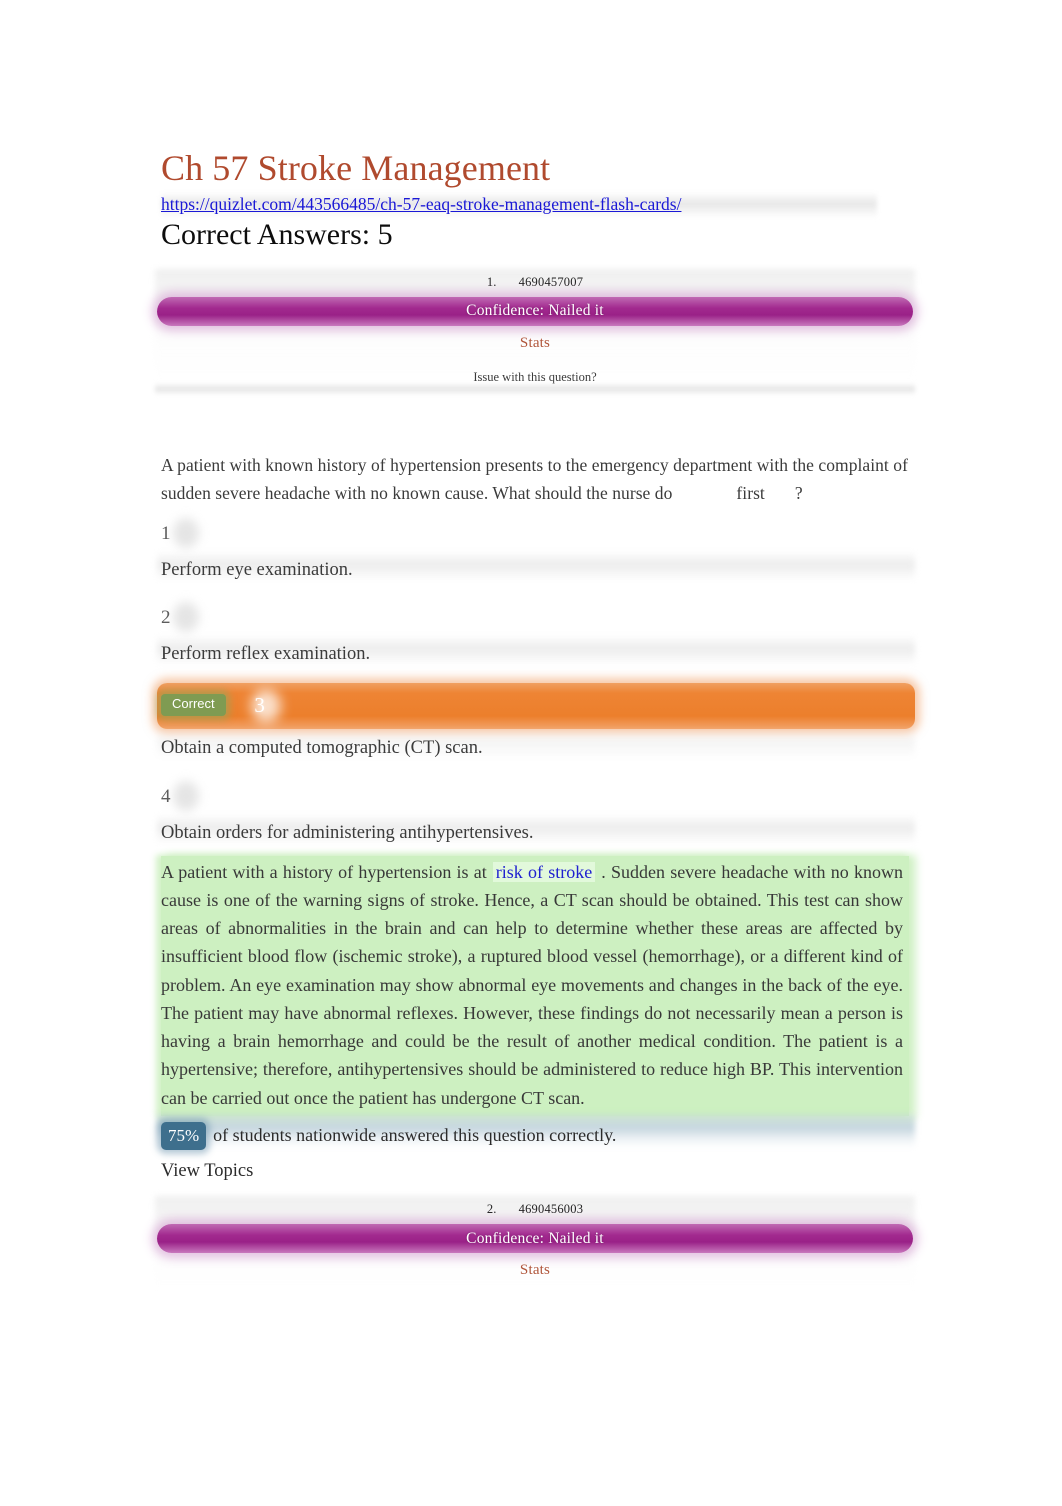  Describe the element at coordinates (166, 796) in the screenshot. I see `answer-option-4-number: 4` at that location.